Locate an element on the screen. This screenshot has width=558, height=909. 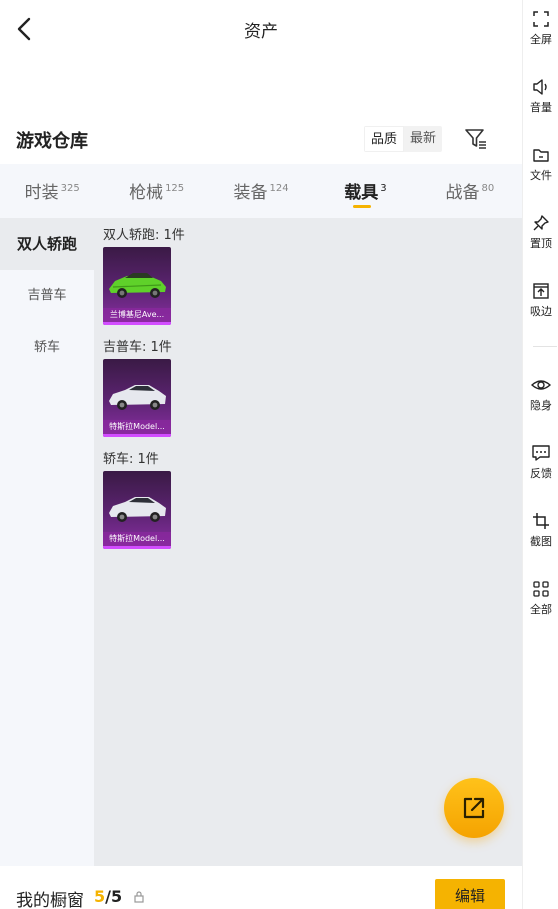
tool-label: 全部 is located at coordinates (541, 609).